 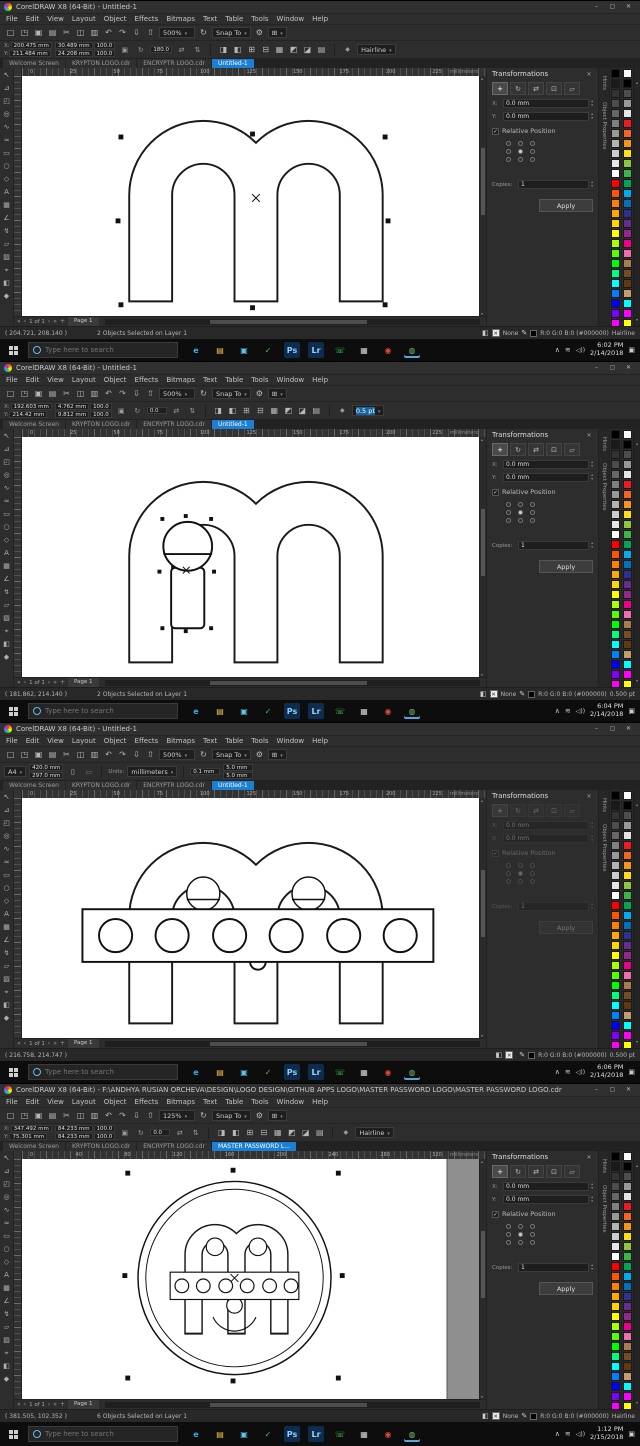 I want to click on transparency-tool-icon: ▨, so click(x=7, y=1340).